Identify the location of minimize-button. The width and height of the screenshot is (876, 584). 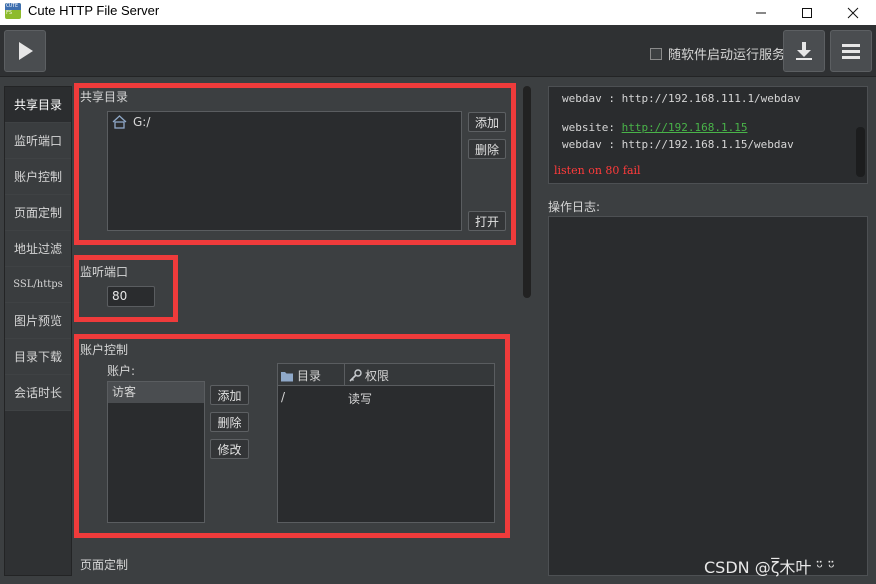
(761, 12).